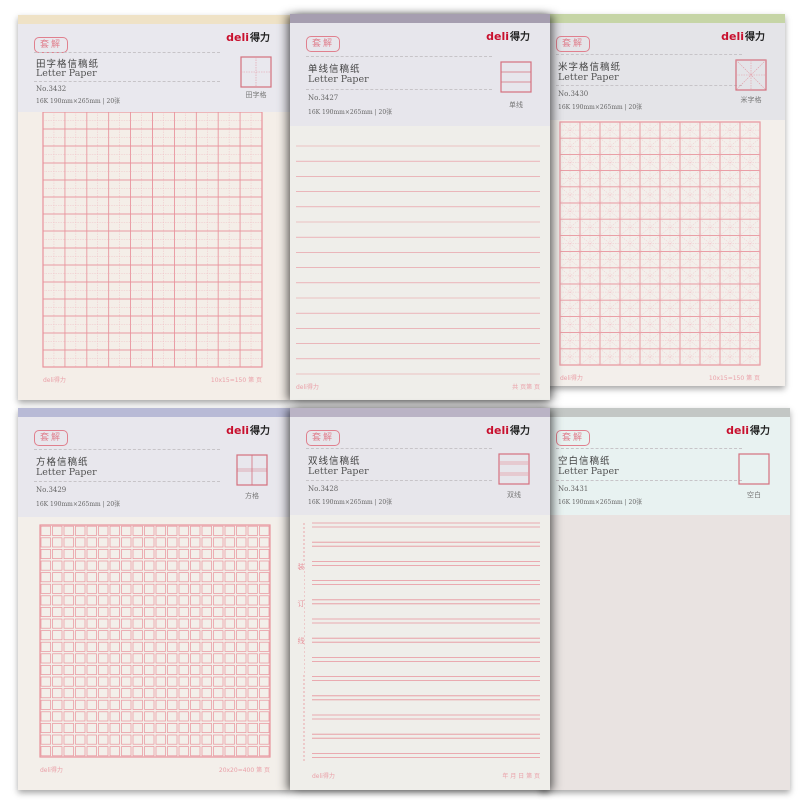 The width and height of the screenshot is (800, 800). I want to click on product-number: No.3428, so click(323, 489).